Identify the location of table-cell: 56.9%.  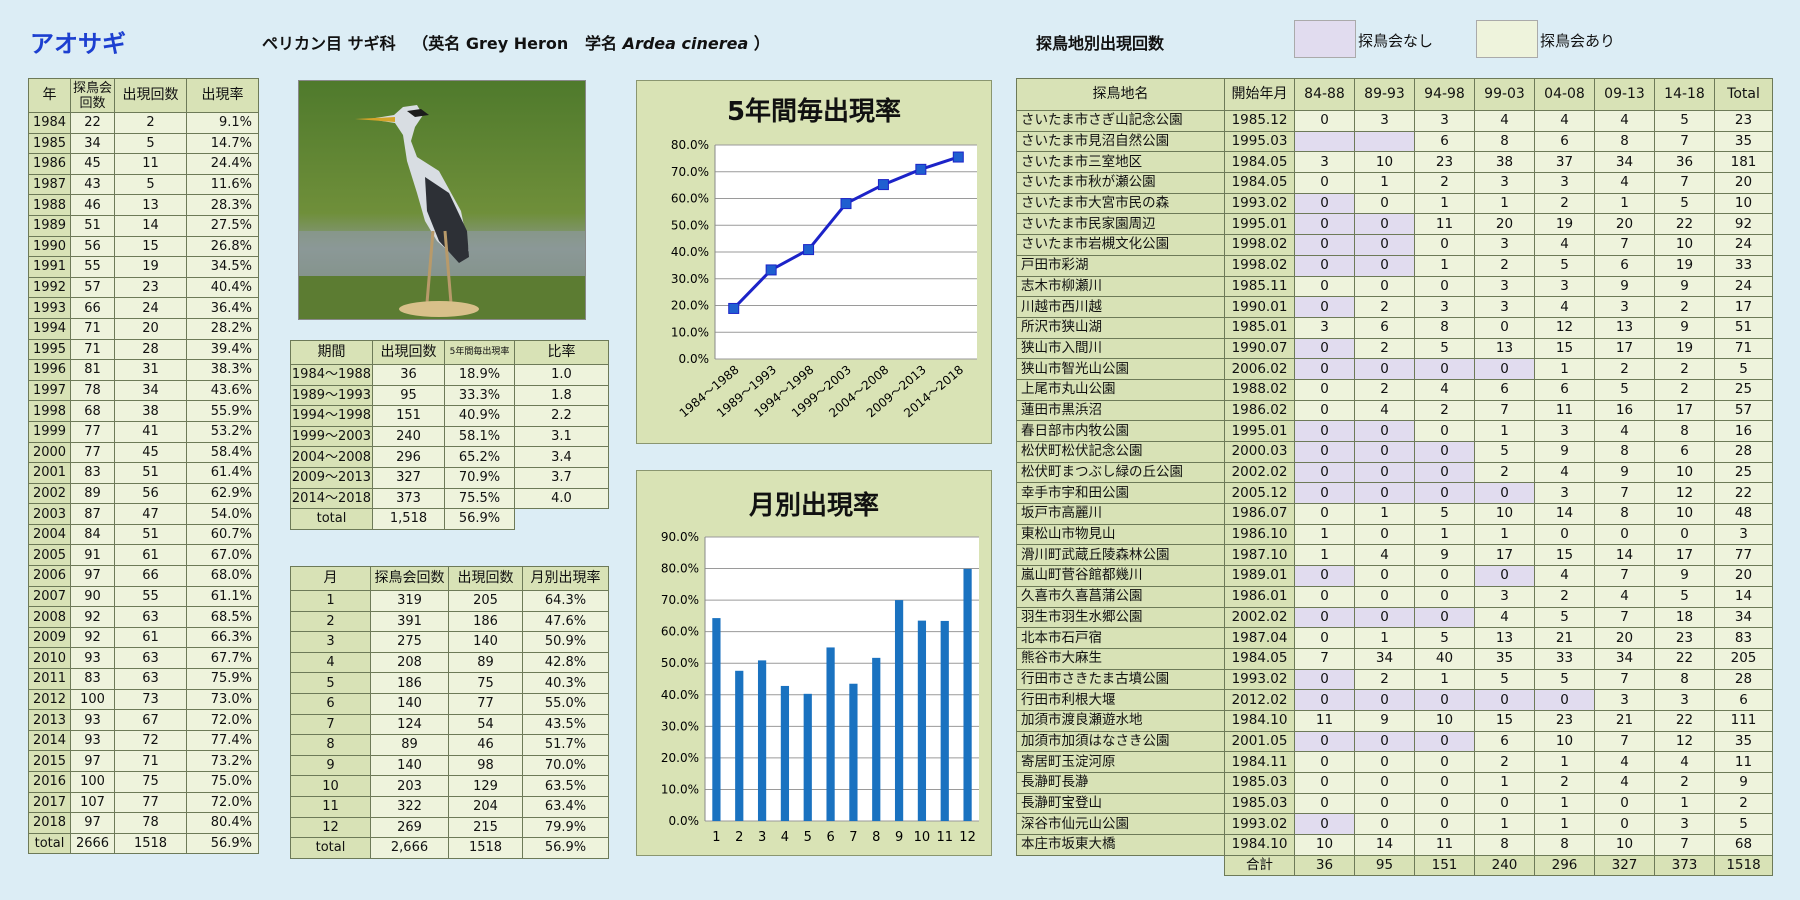
(565, 848).